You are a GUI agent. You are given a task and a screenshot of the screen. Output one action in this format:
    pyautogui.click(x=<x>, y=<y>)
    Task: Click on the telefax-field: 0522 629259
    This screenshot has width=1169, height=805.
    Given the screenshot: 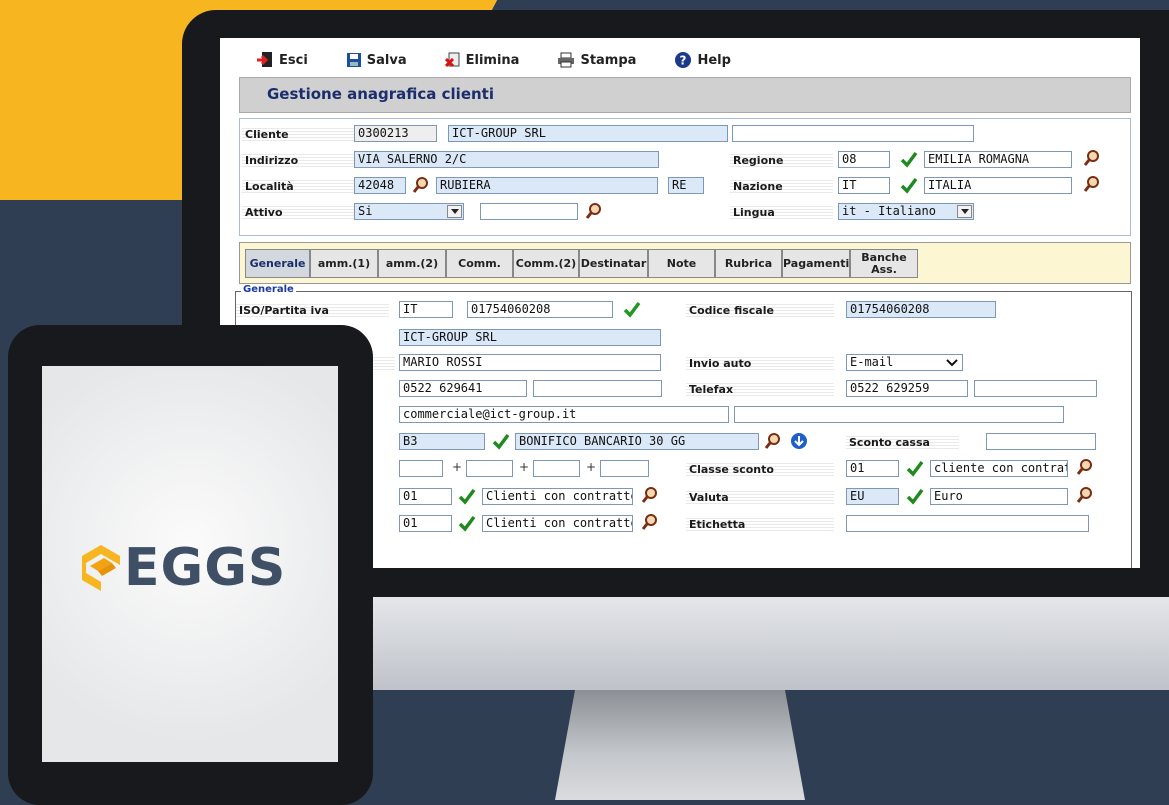 What is the action you would take?
    pyautogui.click(x=907, y=388)
    